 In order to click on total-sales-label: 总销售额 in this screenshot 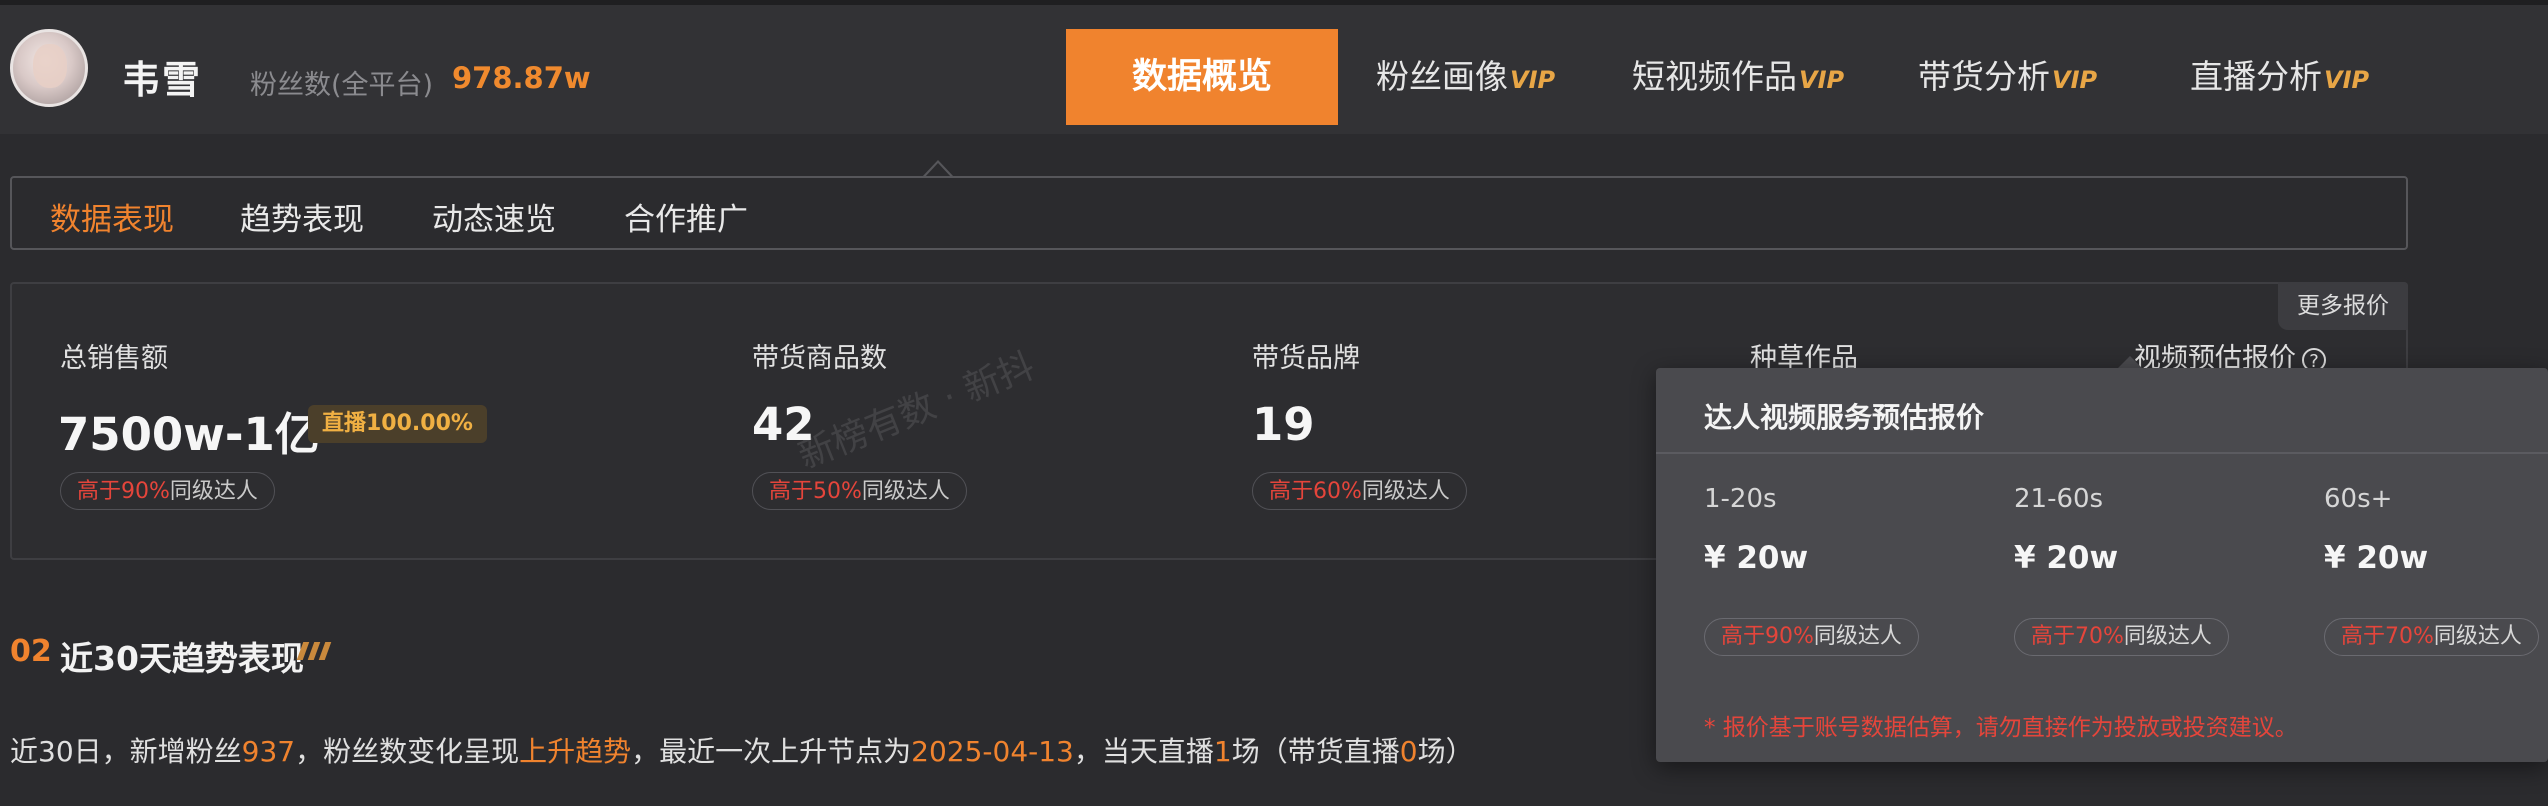, I will do `click(114, 358)`.